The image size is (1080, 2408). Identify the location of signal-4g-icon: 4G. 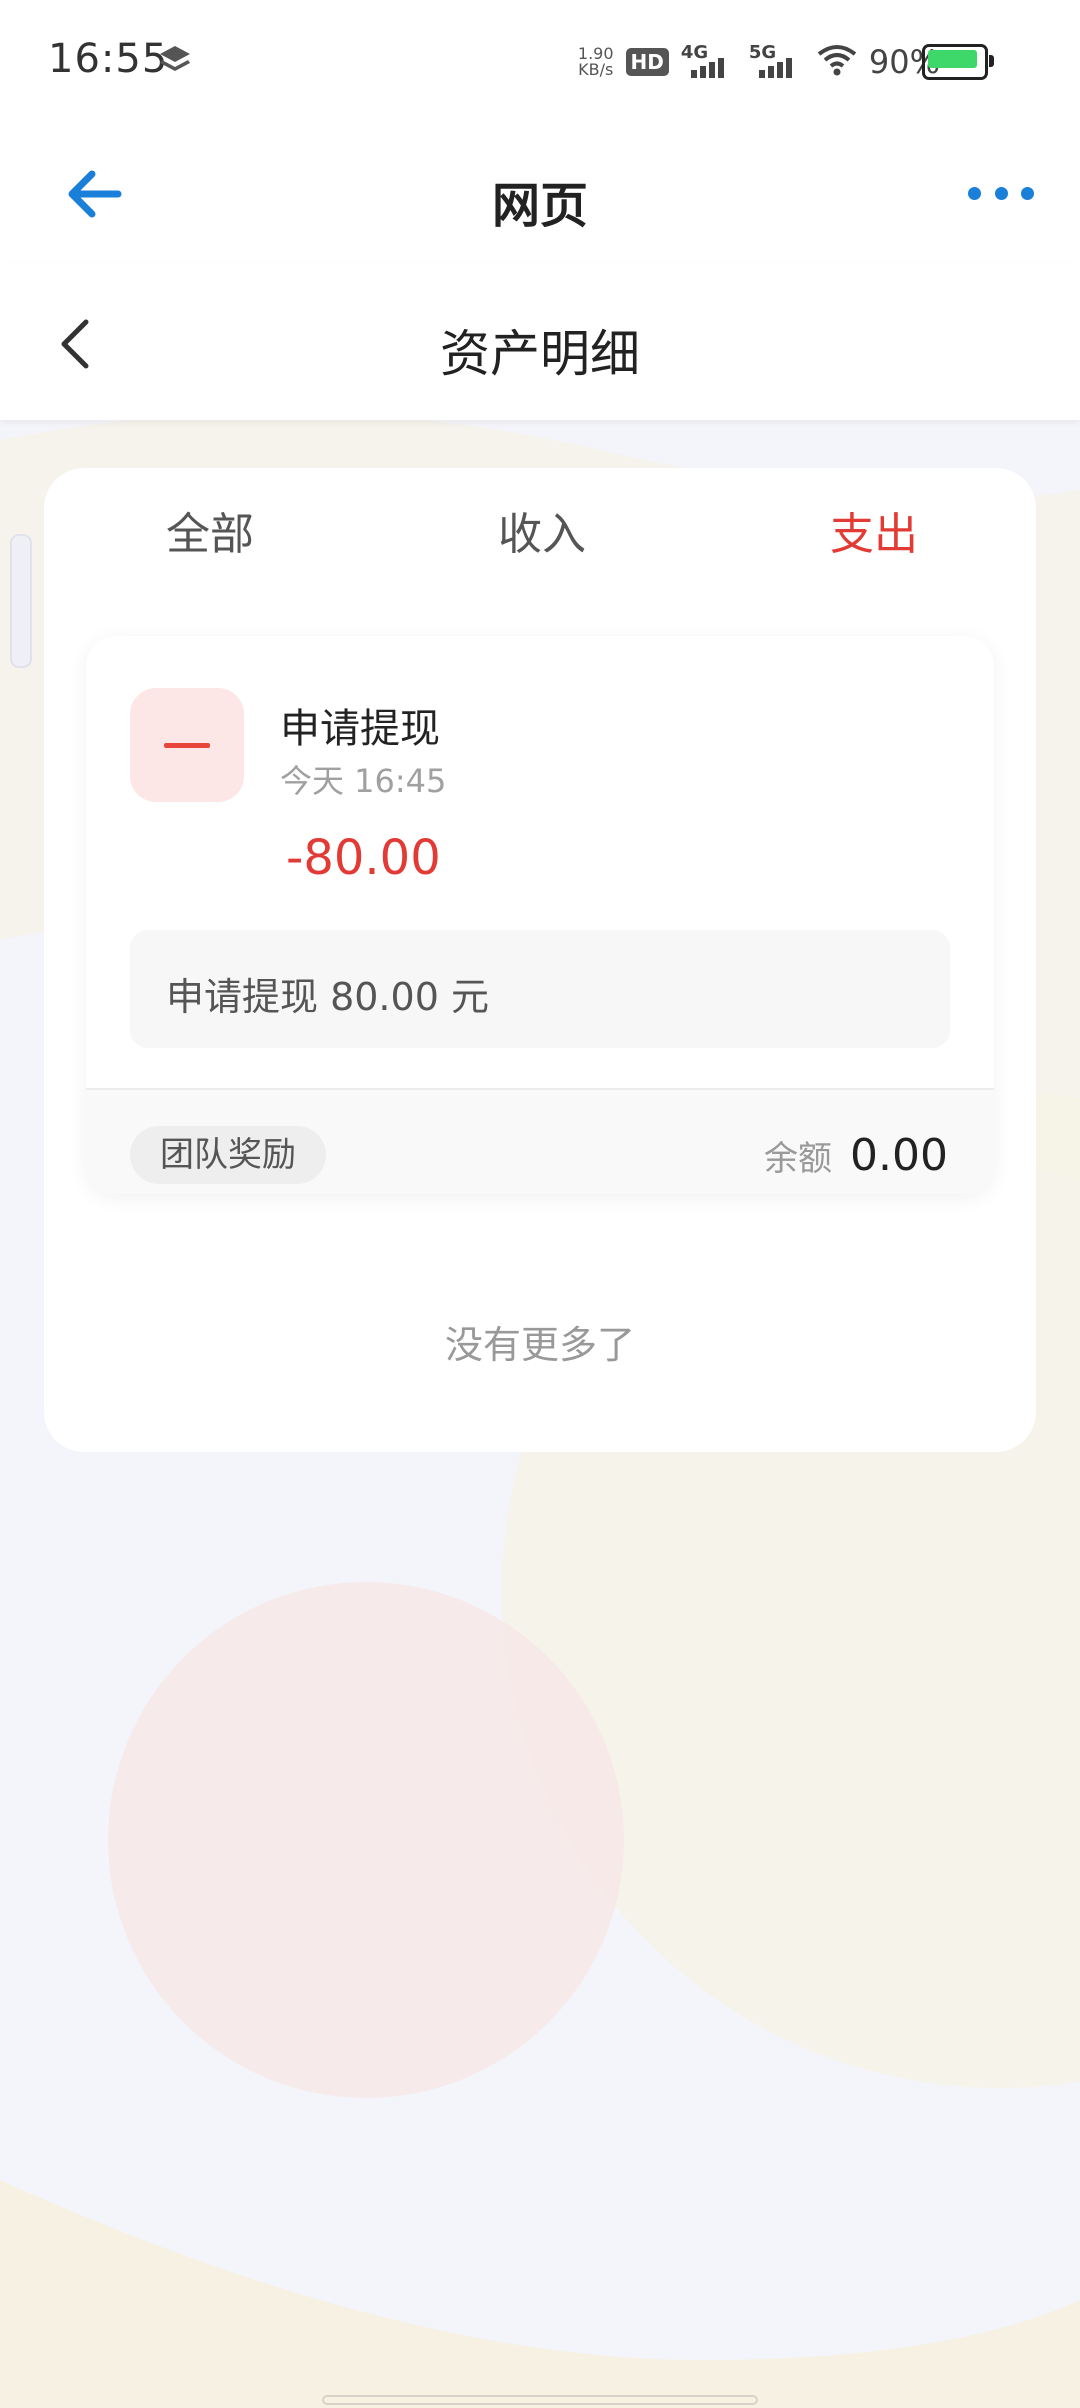
(709, 62).